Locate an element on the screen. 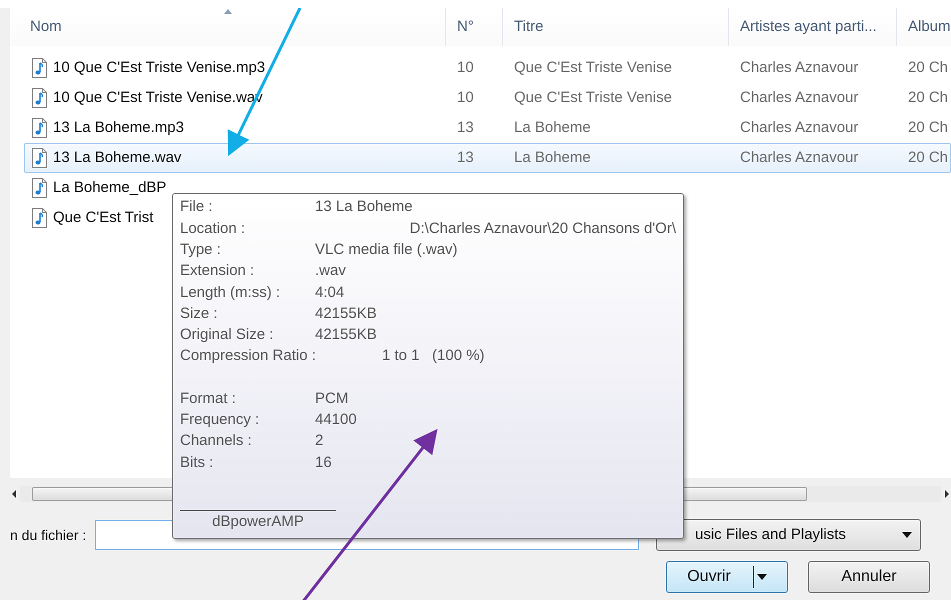 The width and height of the screenshot is (951, 600). info-label: Frequency : is located at coordinates (220, 420).